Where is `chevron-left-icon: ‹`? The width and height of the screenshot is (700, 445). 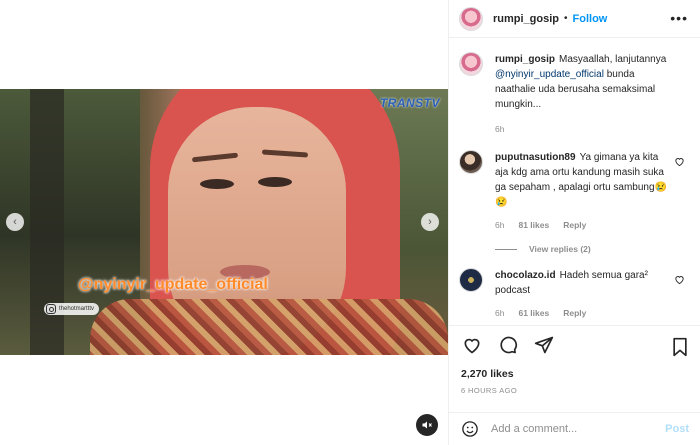 chevron-left-icon: ‹ is located at coordinates (15, 222).